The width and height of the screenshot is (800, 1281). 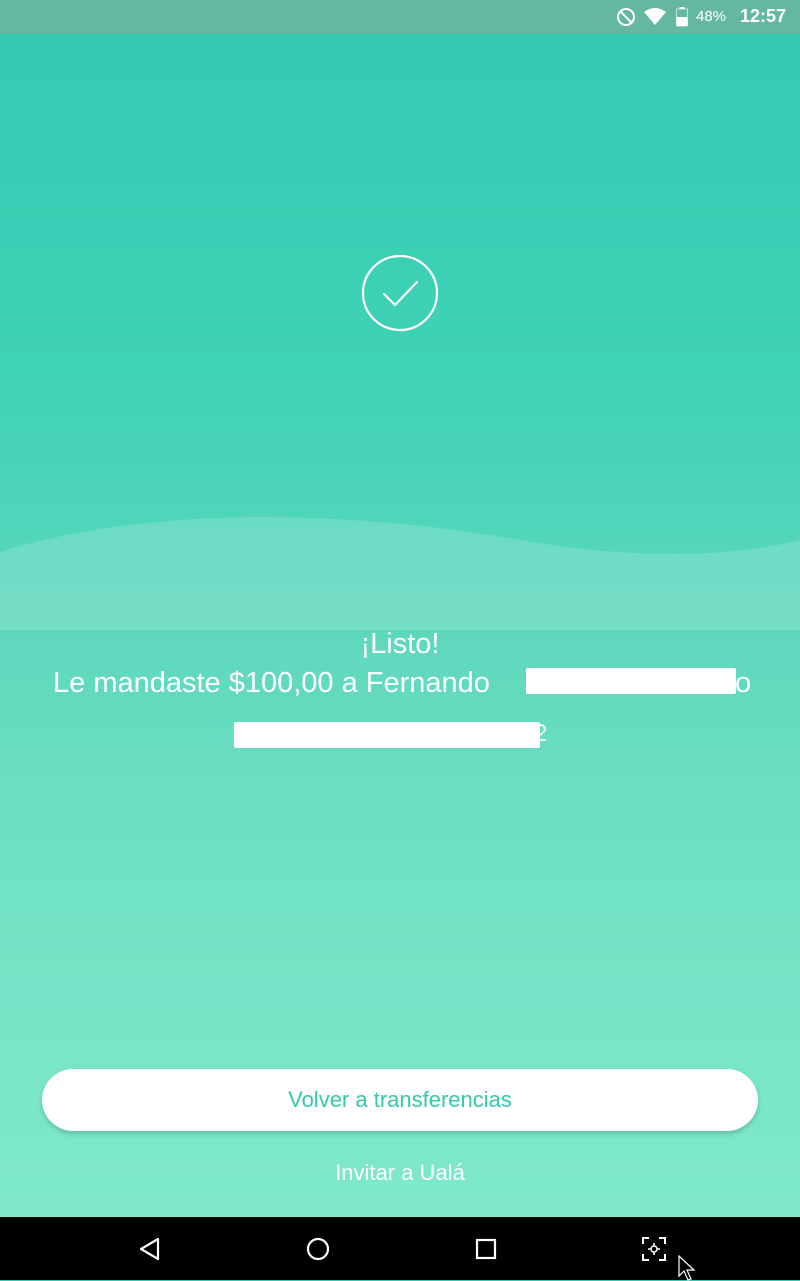 I want to click on back-to-transfers-button: Volver a transferencias, so click(x=400, y=1100).